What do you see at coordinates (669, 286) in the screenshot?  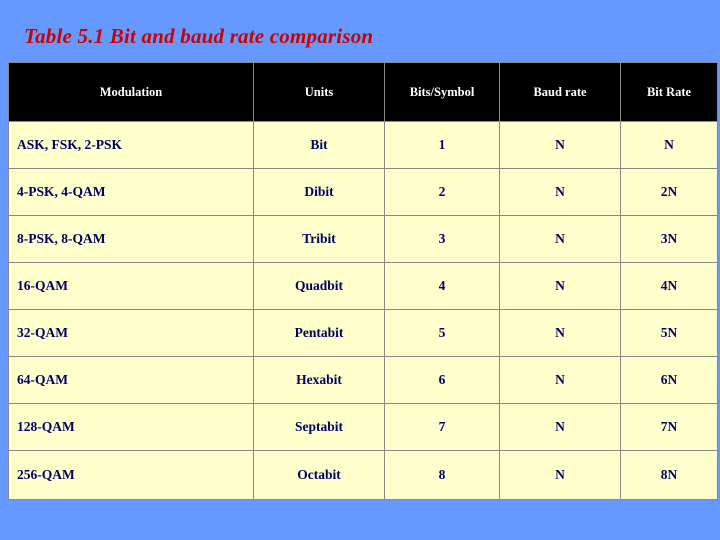 I see `cell-bit-rate: 4N` at bounding box center [669, 286].